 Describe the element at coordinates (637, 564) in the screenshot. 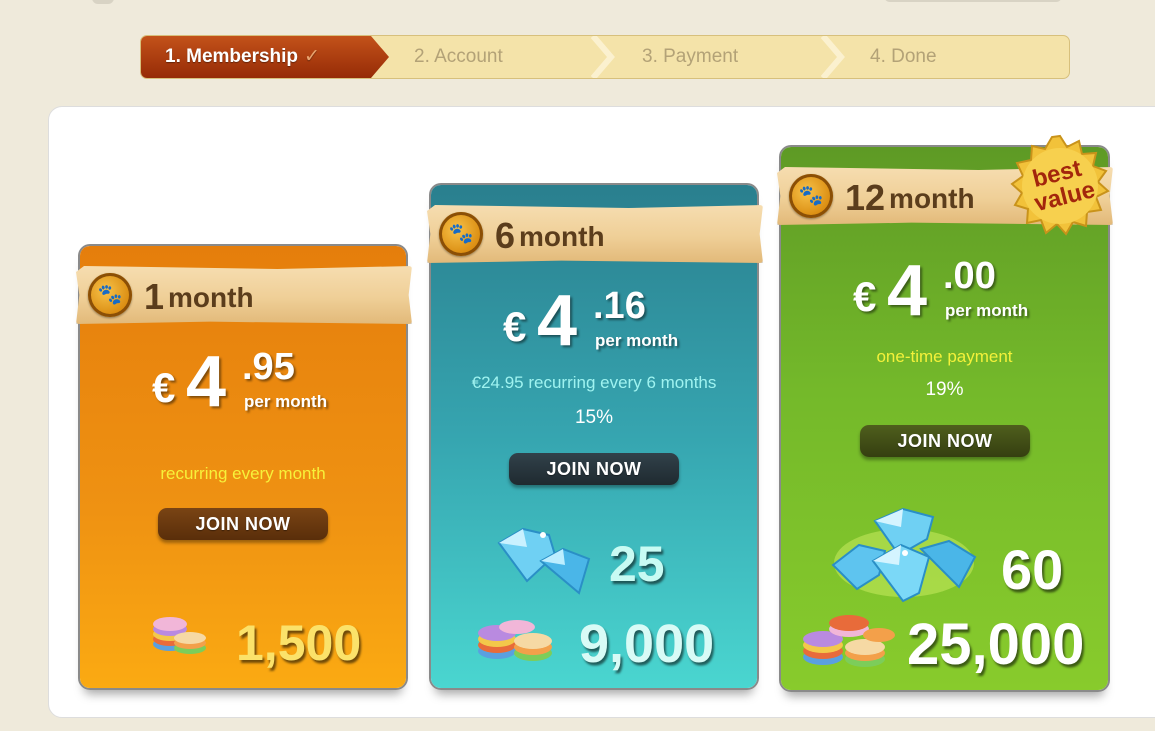

I see `gems-amount: 25` at that location.